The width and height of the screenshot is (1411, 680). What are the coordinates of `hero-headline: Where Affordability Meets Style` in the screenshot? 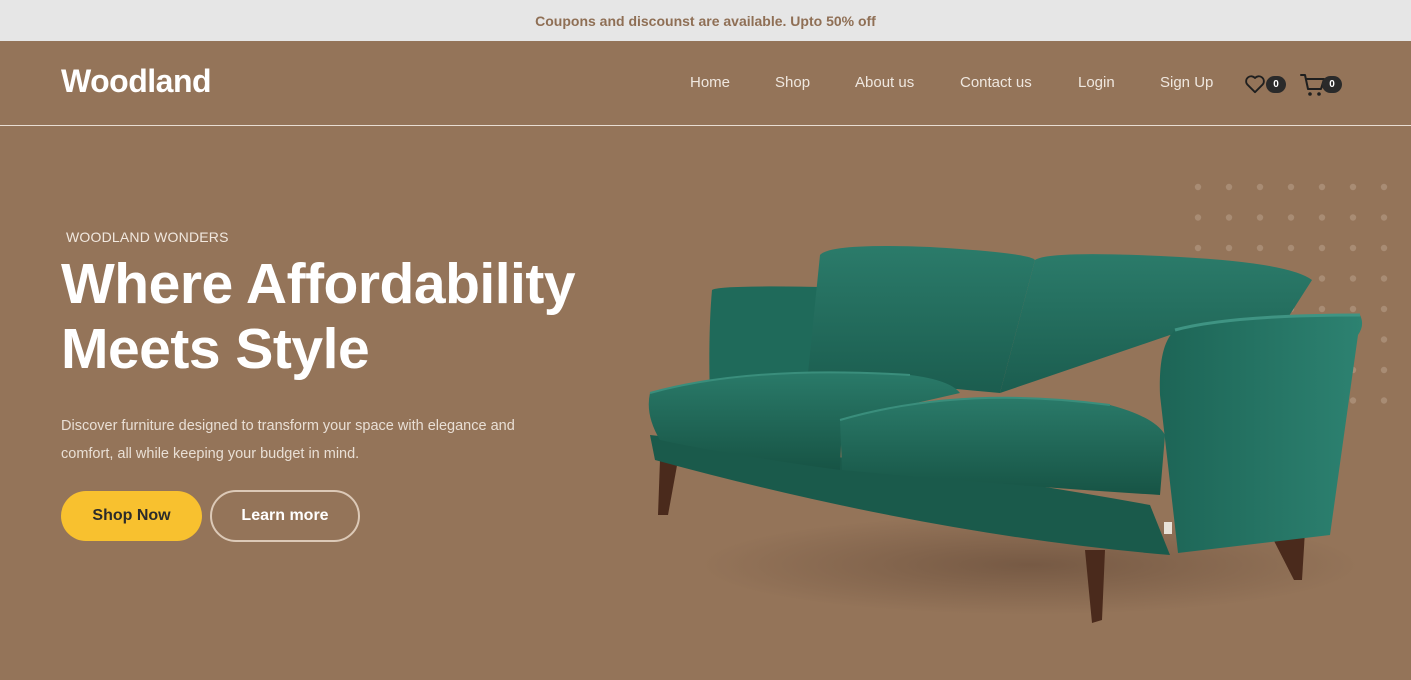 It's located at (361, 317).